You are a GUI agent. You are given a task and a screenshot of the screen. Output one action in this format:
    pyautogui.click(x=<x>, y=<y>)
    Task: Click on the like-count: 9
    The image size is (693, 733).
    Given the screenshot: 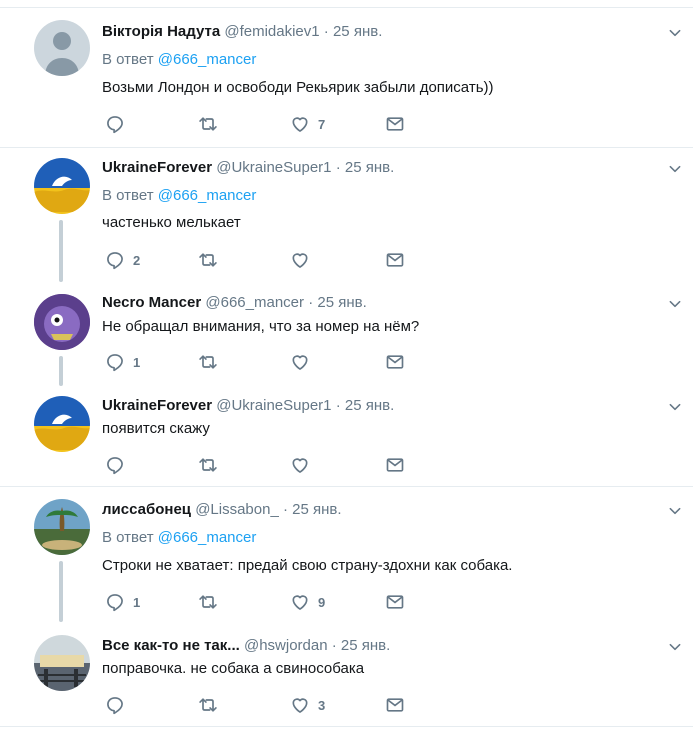 What is the action you would take?
    pyautogui.click(x=322, y=602)
    